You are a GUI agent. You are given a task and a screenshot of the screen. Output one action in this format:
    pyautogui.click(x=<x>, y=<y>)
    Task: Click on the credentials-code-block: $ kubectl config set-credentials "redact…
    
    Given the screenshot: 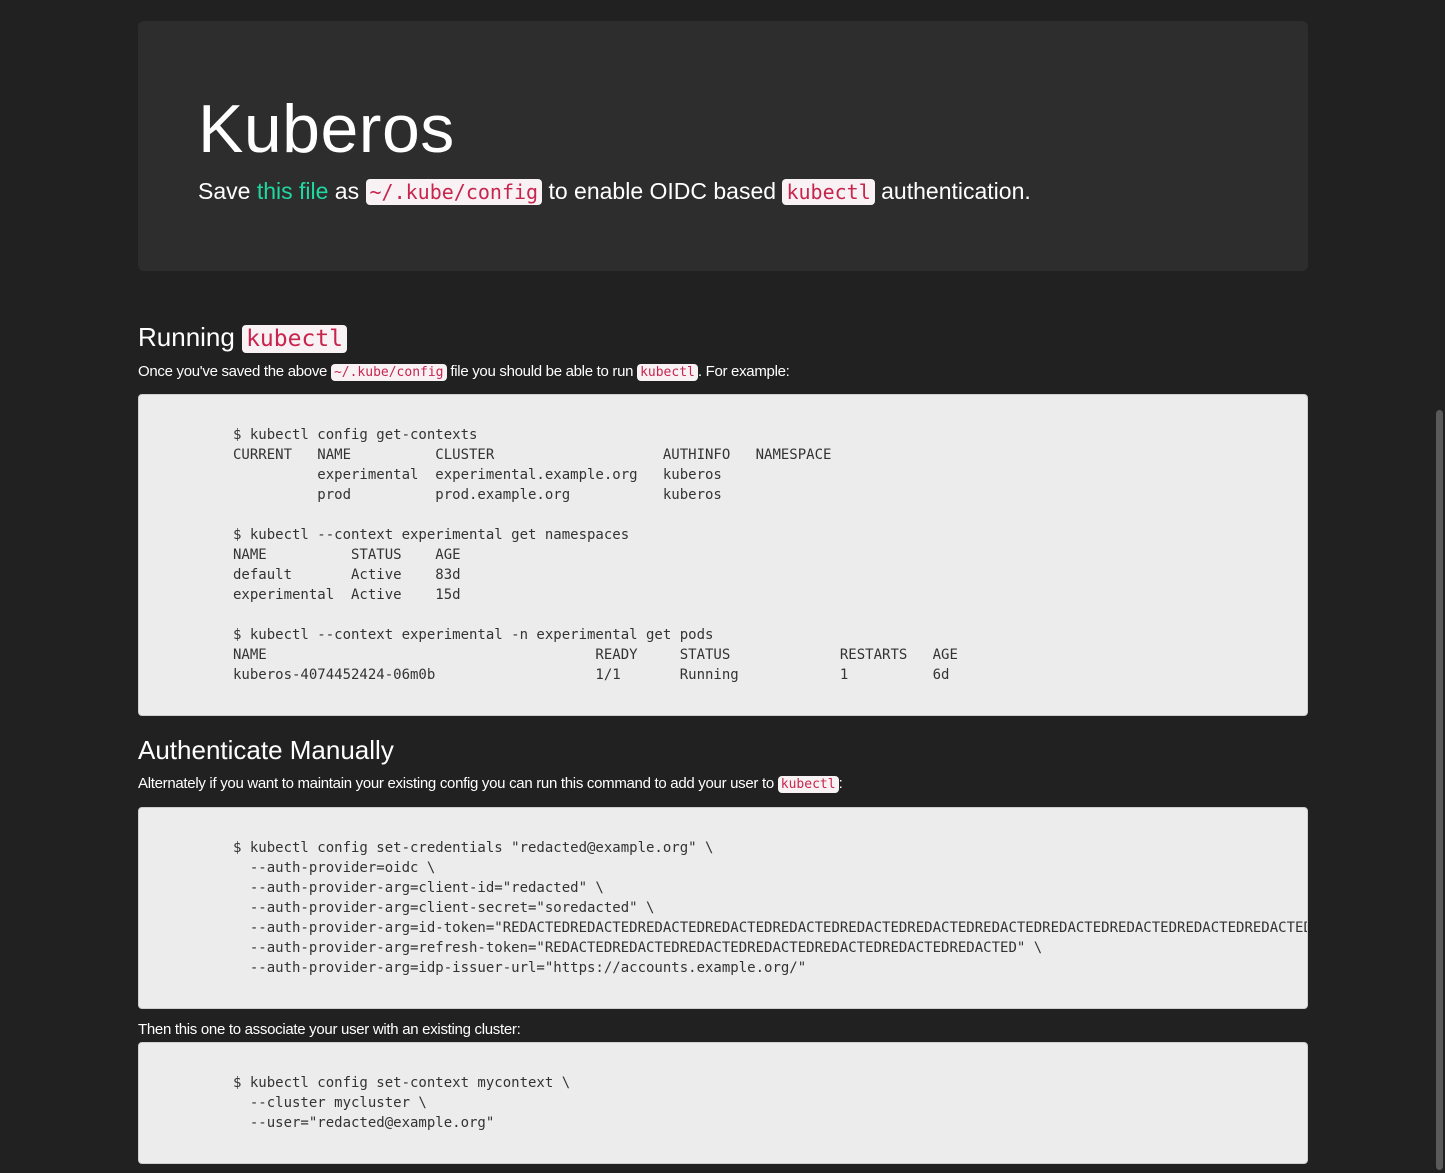 What is the action you would take?
    pyautogui.click(x=723, y=908)
    